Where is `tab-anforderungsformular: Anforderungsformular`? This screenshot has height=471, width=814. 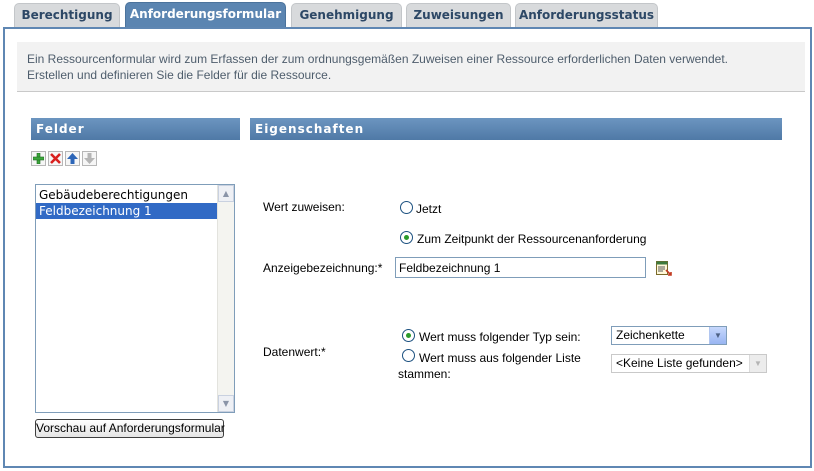 tab-anforderungsformular: Anforderungsformular is located at coordinates (205, 15).